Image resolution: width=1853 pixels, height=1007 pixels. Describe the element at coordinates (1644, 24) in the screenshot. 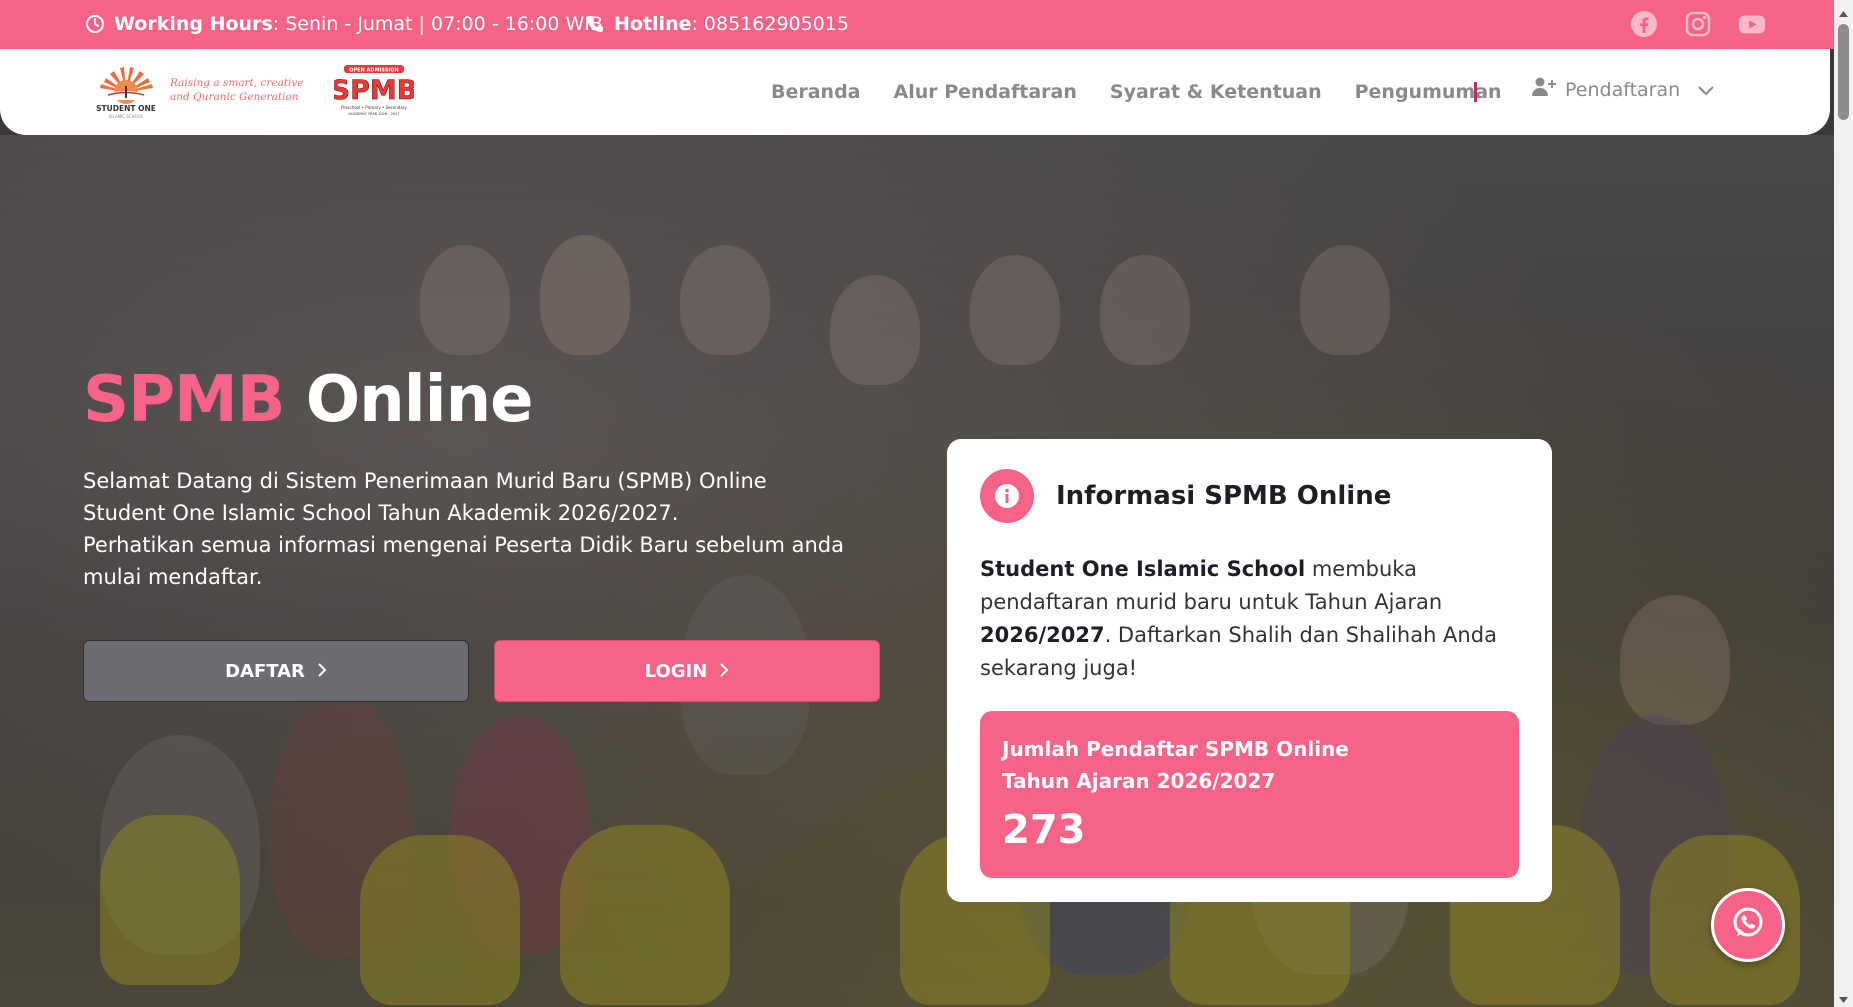

I see `facebook-icon` at that location.